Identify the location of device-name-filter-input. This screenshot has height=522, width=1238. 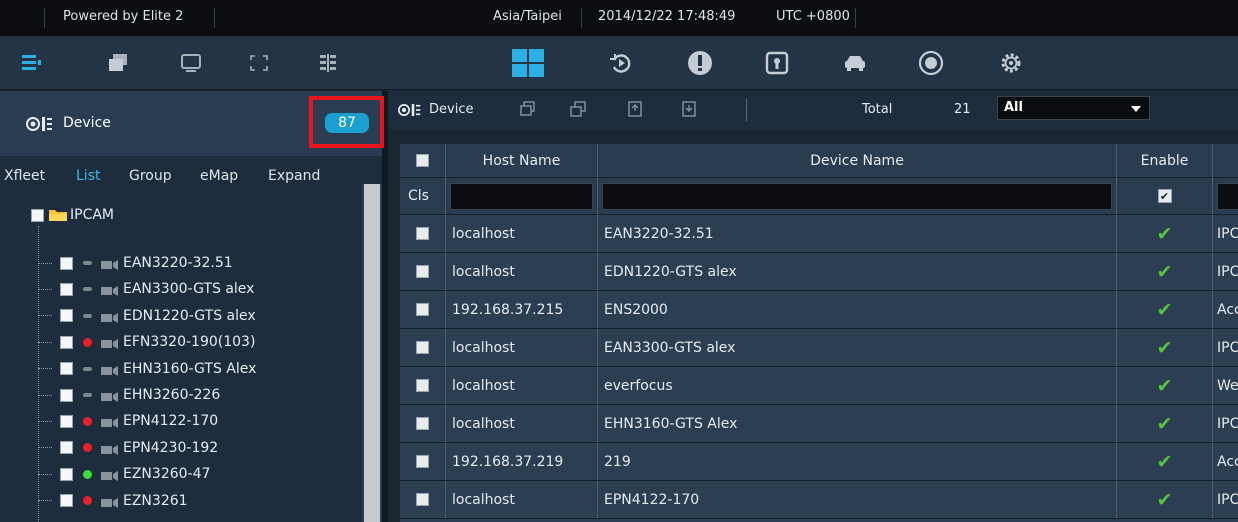
(857, 196).